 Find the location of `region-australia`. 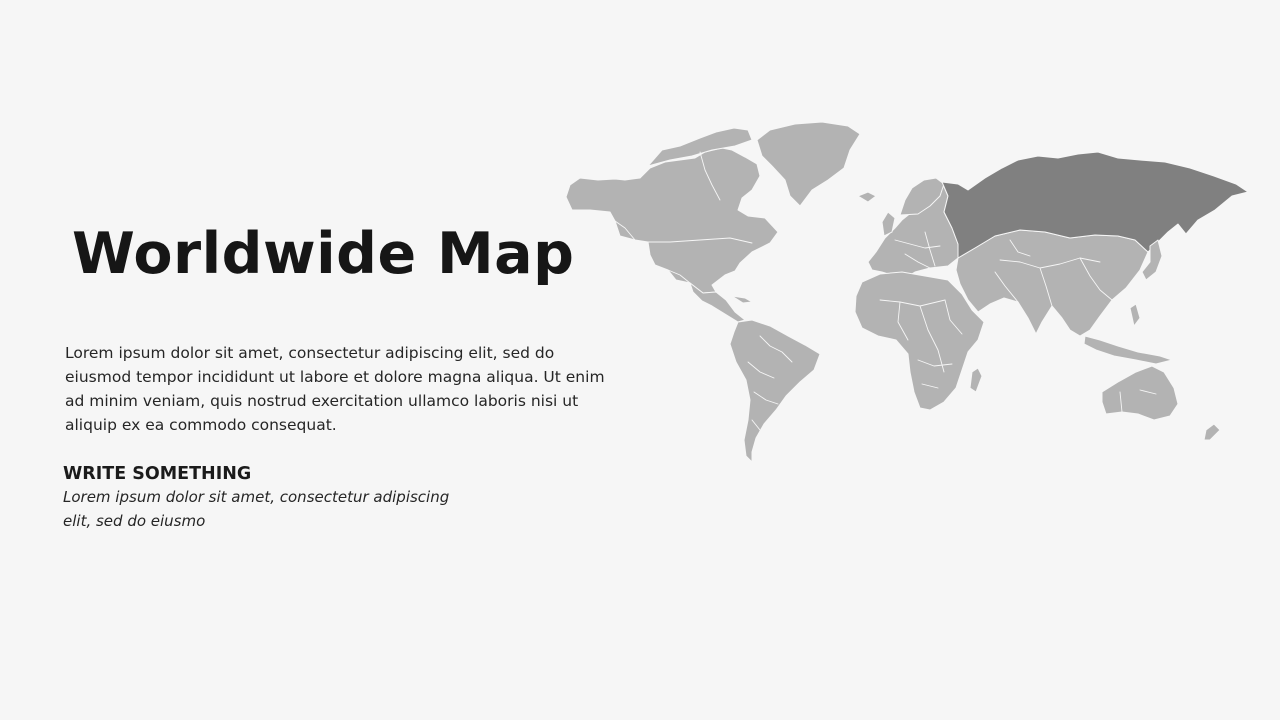

region-australia is located at coordinates (1140, 393).